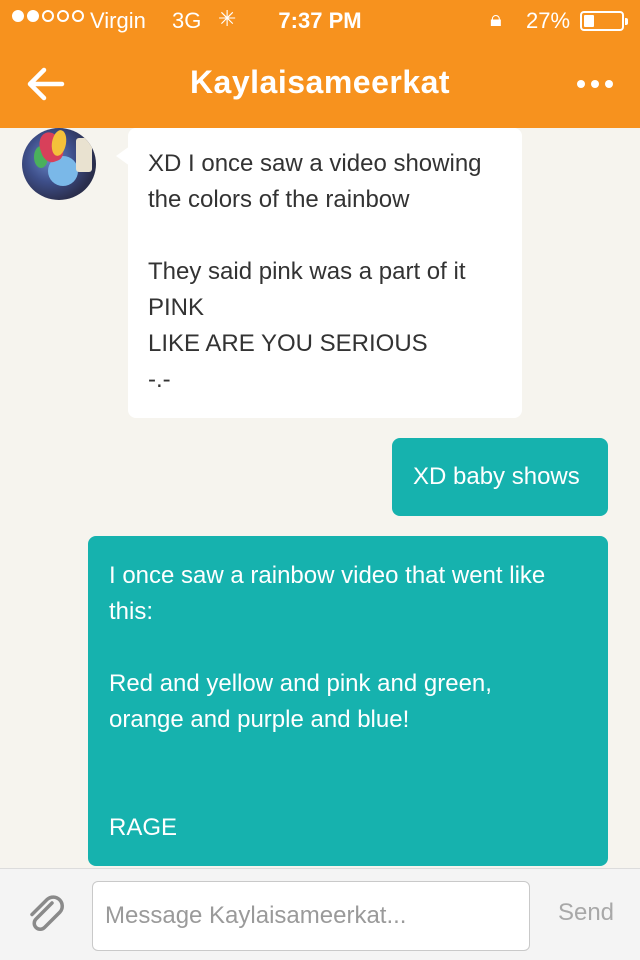 This screenshot has height=960, width=640. I want to click on attach-button, so click(46, 915).